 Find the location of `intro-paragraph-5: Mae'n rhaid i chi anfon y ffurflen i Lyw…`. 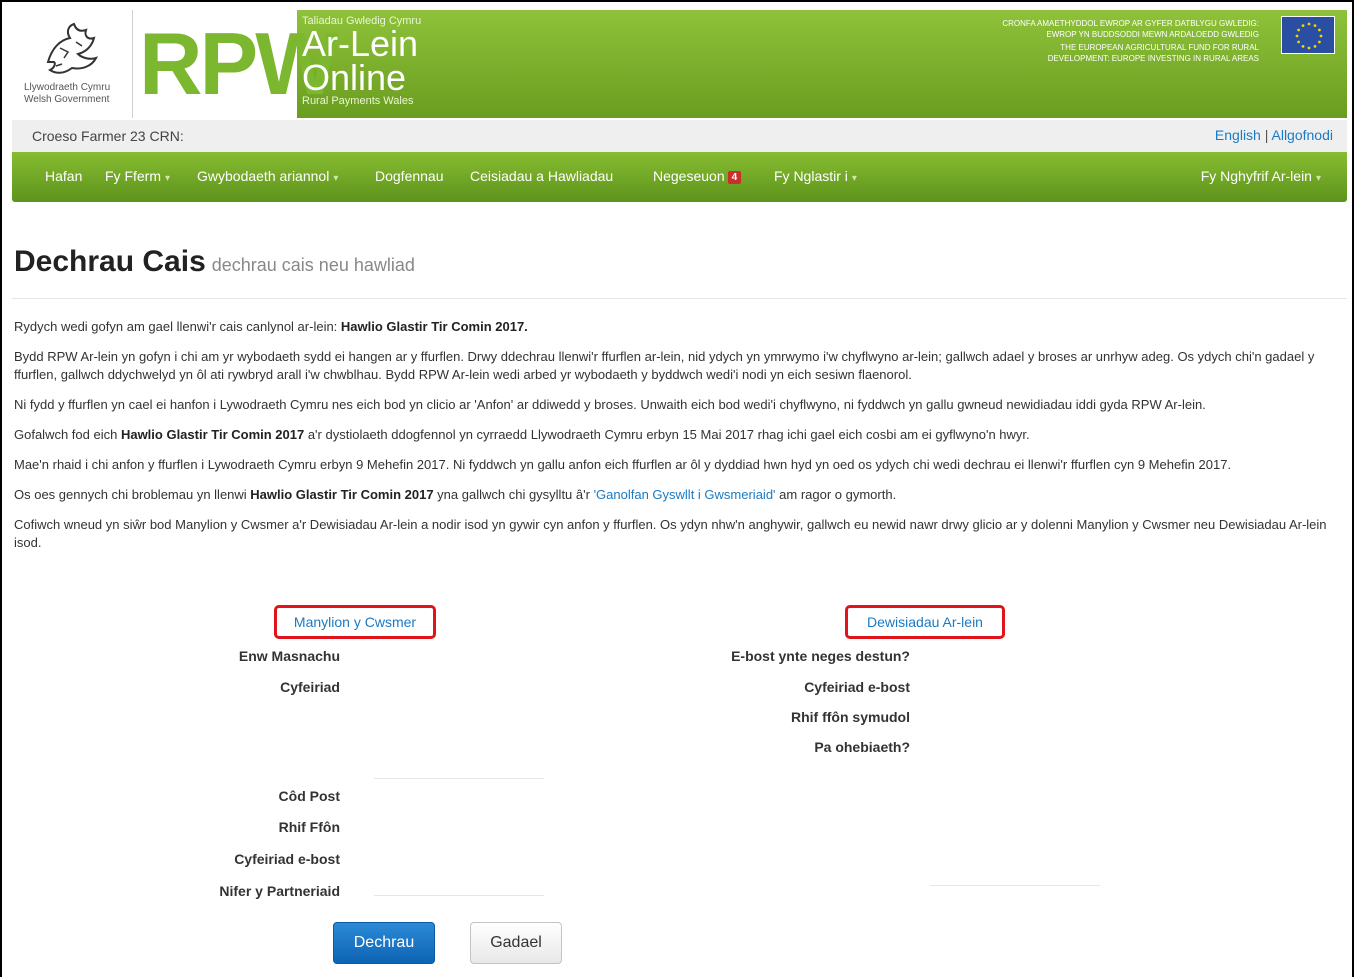

intro-paragraph-5: Mae'n rhaid i chi anfon y ffurflen i Lyw… is located at coordinates (623, 464).